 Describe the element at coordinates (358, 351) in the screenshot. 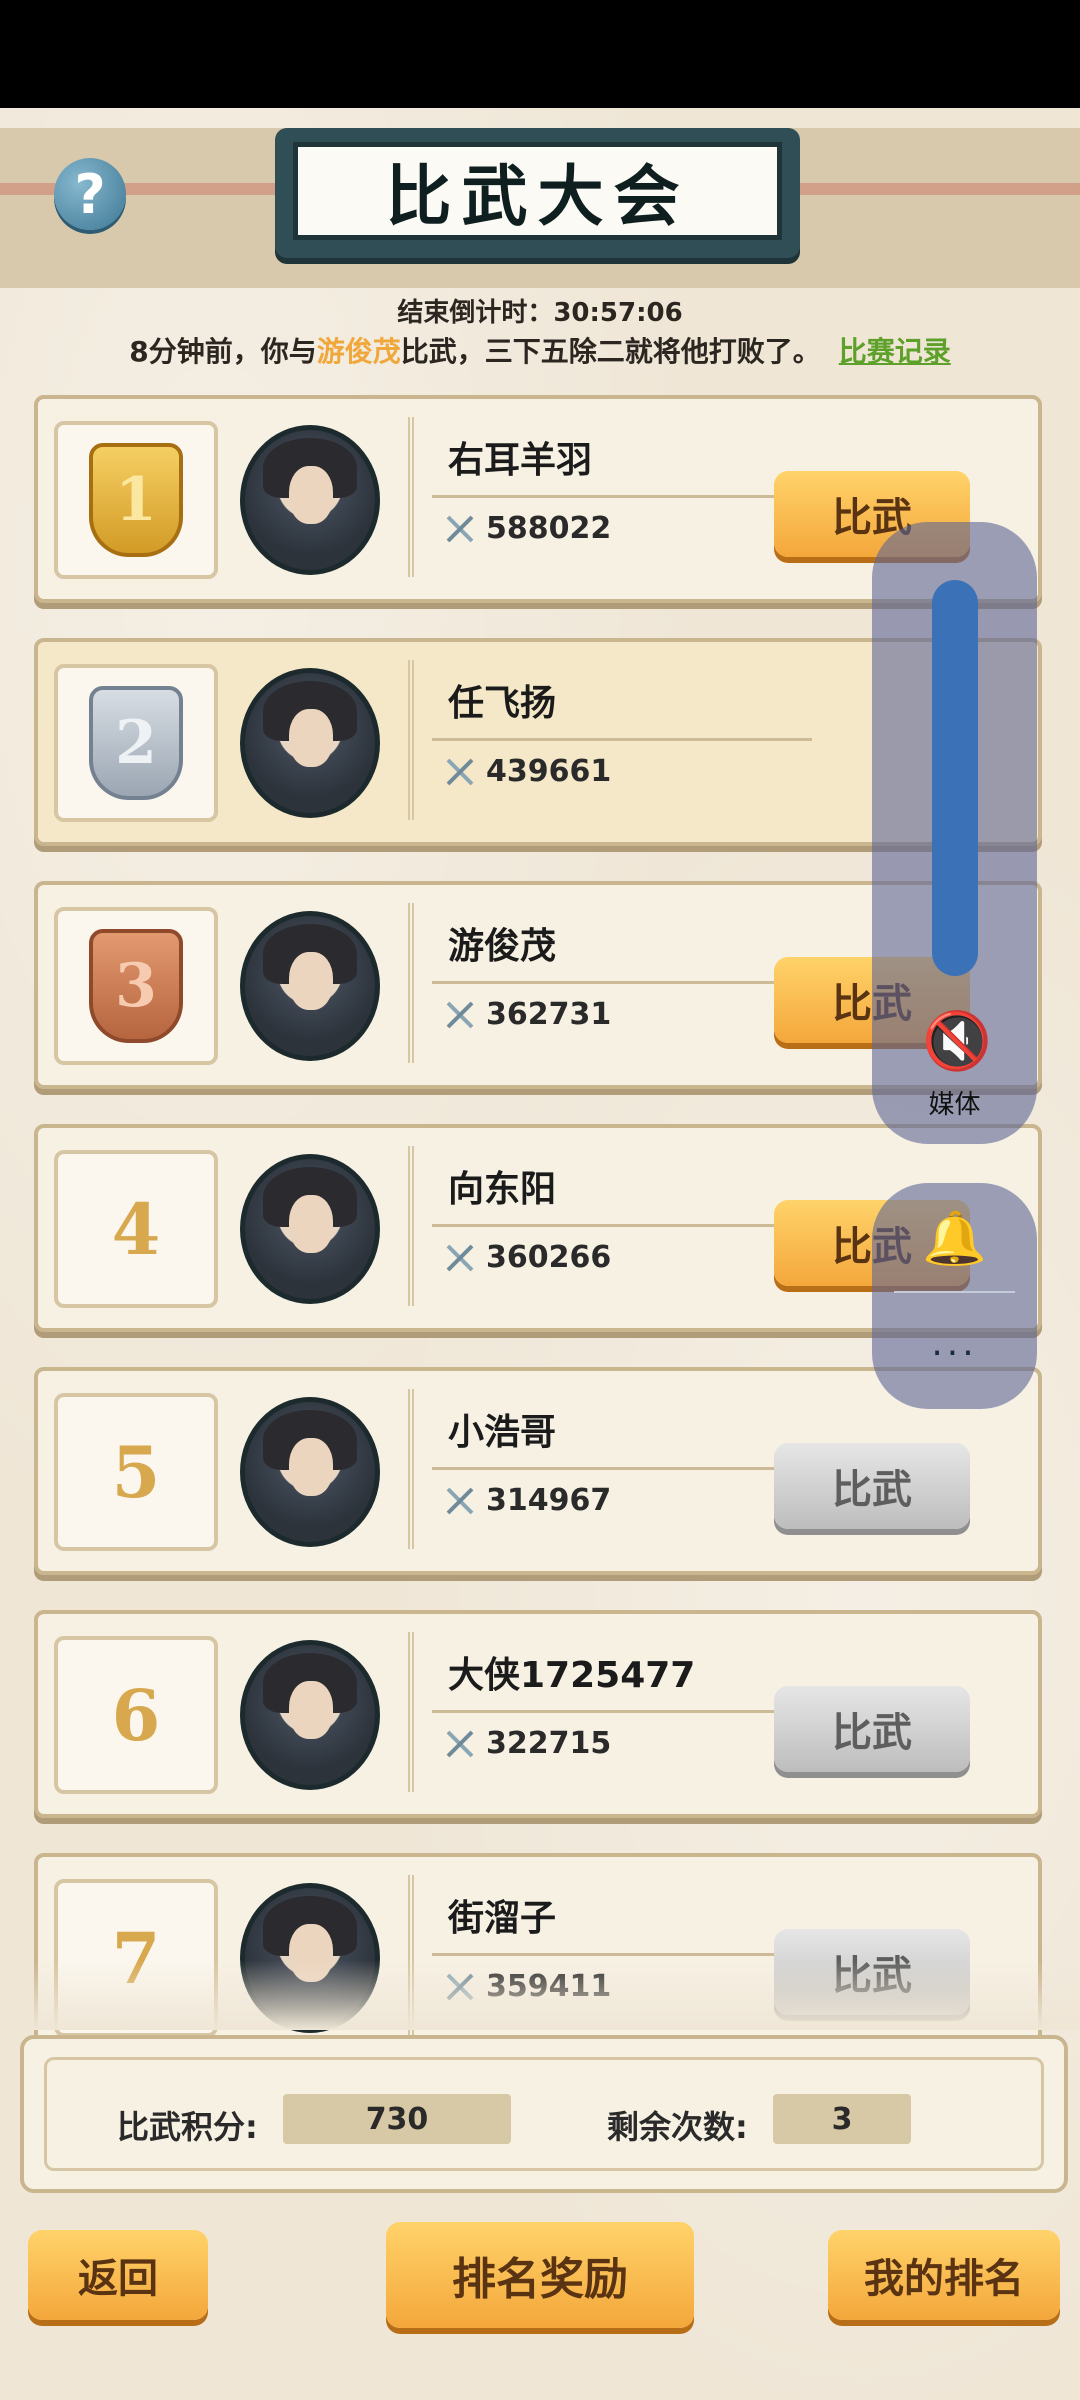

I see `opponent-name: 游俊茂` at that location.